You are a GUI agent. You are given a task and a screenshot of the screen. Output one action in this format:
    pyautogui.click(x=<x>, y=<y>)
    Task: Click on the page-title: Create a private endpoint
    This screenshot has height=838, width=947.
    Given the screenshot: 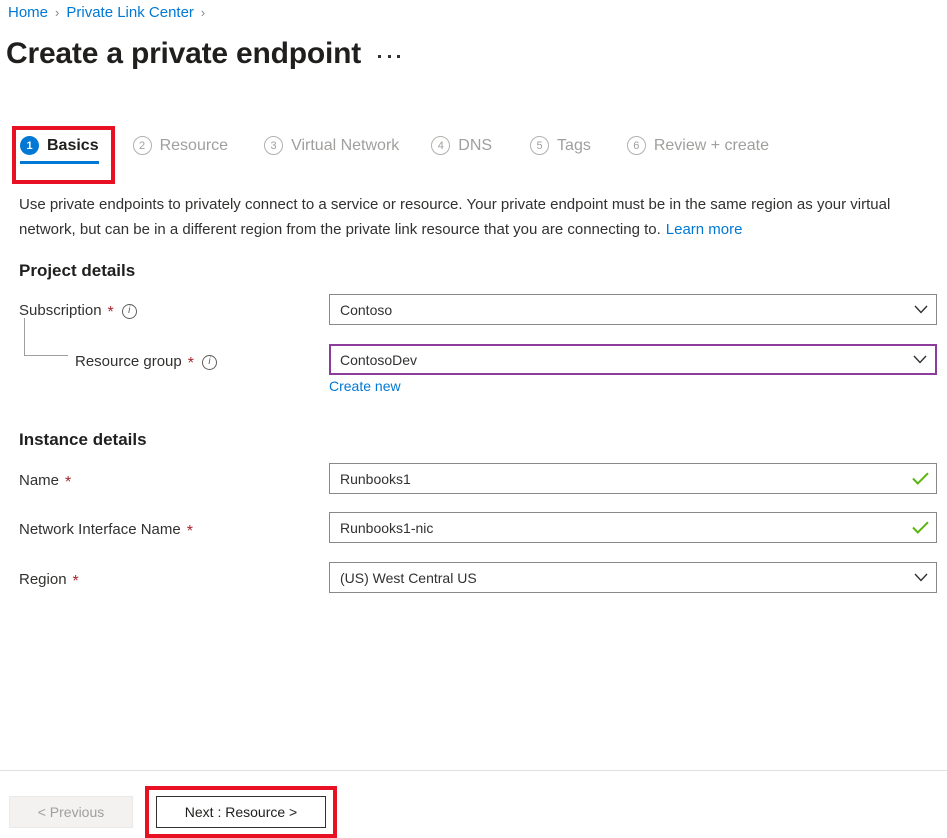 What is the action you would take?
    pyautogui.click(x=184, y=53)
    